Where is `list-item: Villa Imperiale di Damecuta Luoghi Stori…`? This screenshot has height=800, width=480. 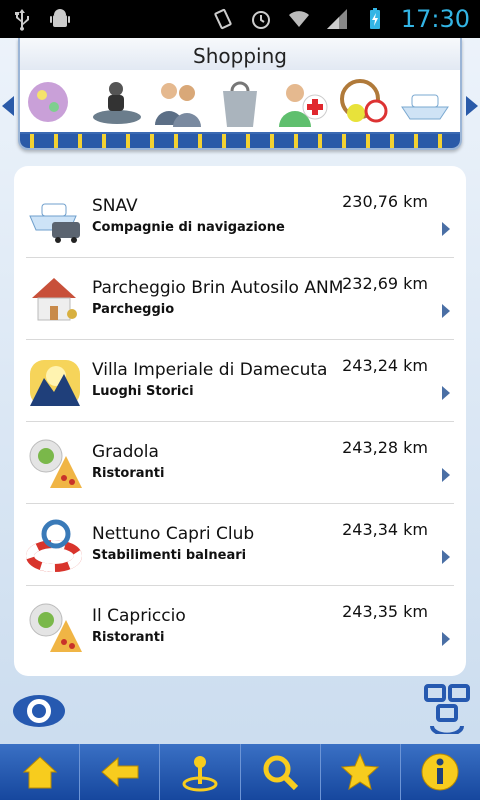 list-item: Villa Imperiale di Damecuta Luoghi Stori… is located at coordinates (240, 381).